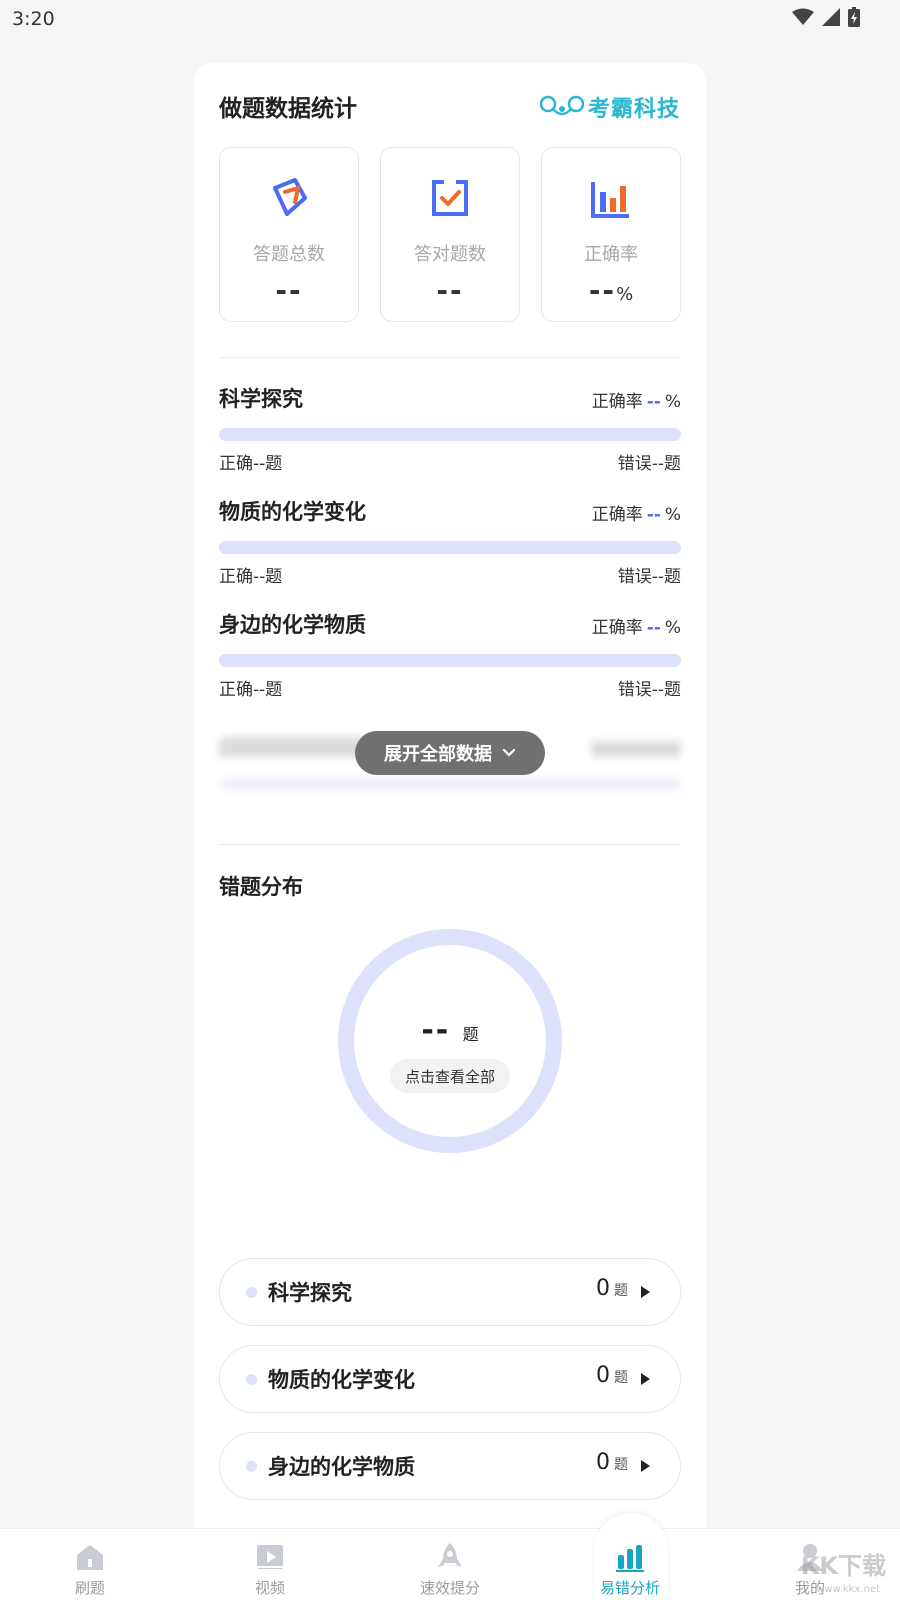 The height and width of the screenshot is (1600, 900). I want to click on tab-label: 易错分析, so click(629, 1588).